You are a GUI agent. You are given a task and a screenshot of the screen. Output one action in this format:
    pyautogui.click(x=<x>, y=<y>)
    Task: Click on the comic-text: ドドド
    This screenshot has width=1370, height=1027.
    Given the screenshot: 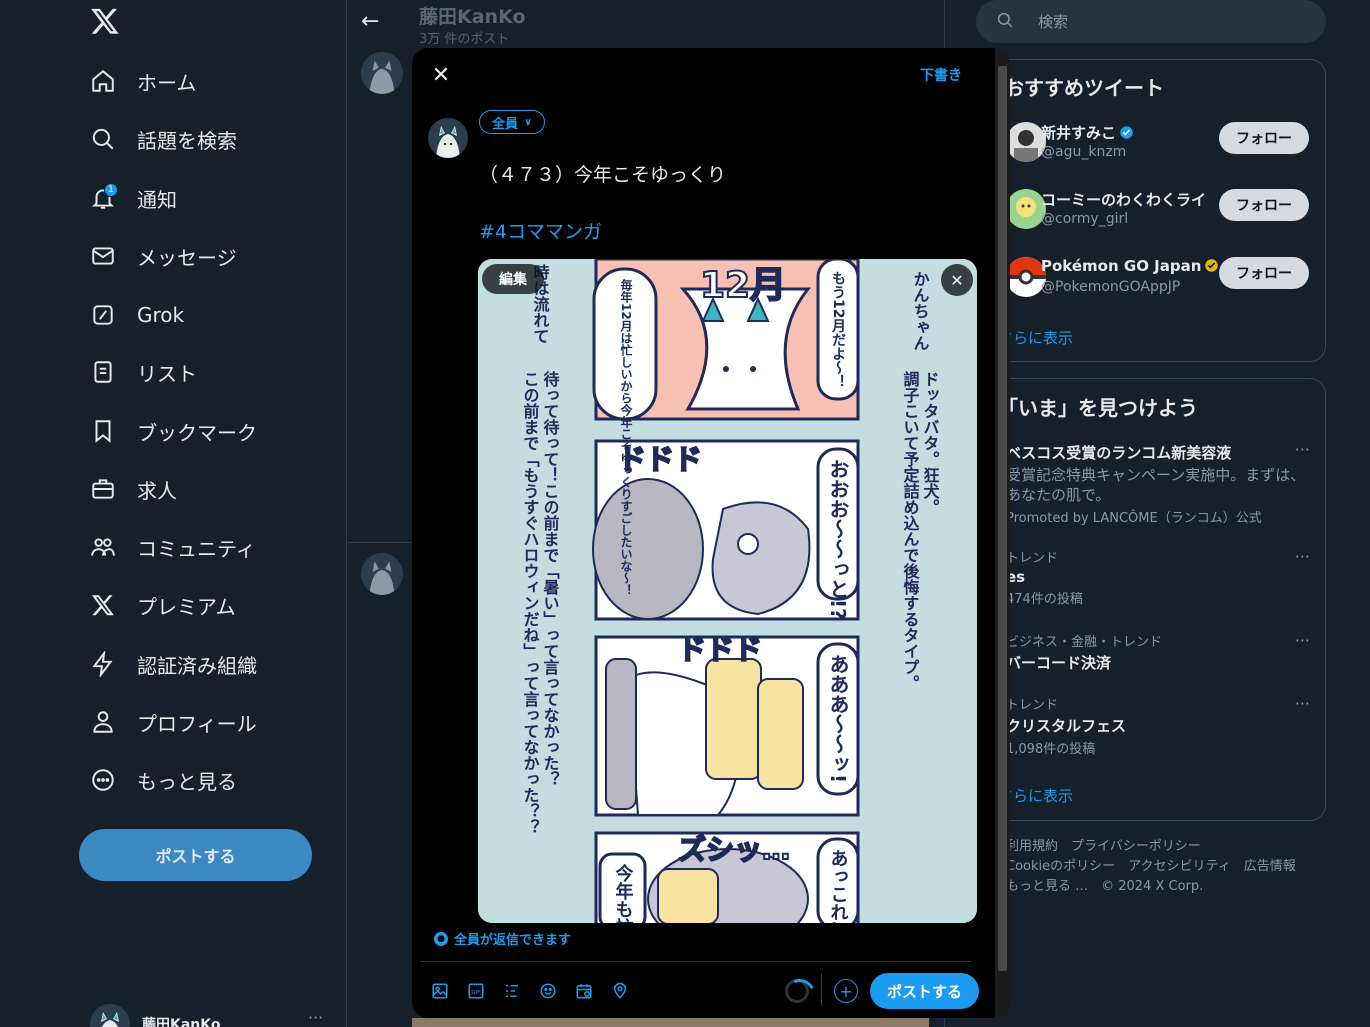 What is the action you would take?
    pyautogui.click(x=720, y=649)
    